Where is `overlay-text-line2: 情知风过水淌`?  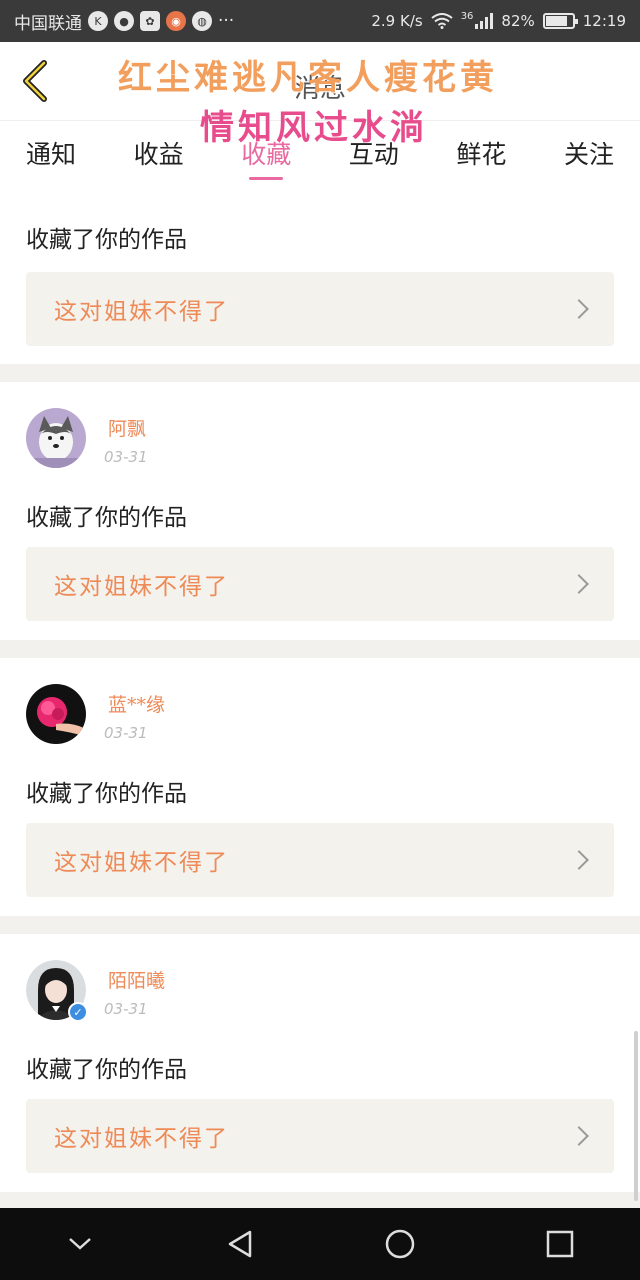
overlay-text-line2: 情知风过水淌 is located at coordinates (314, 128).